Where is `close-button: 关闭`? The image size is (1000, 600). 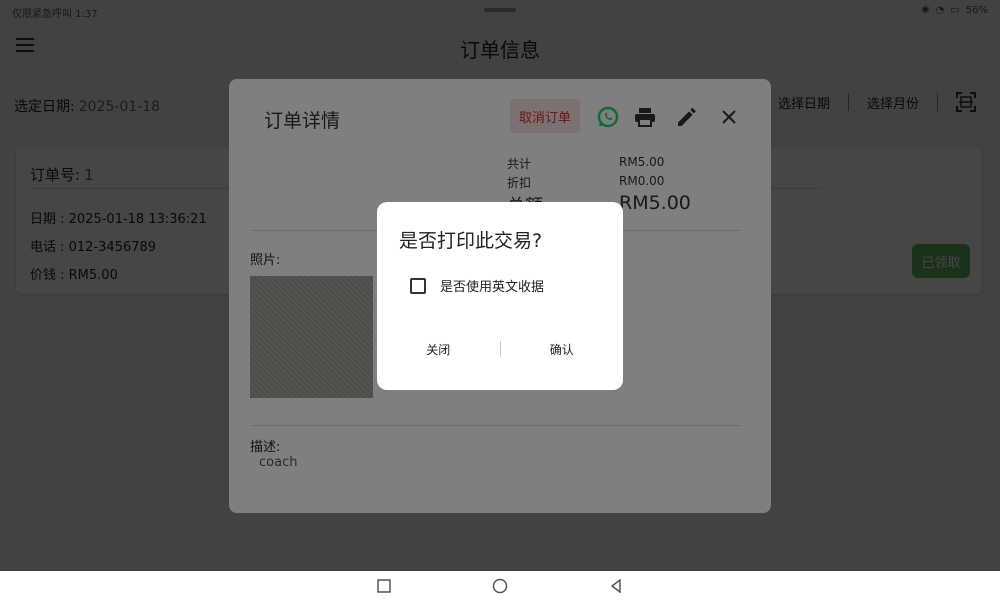 close-button: 关闭 is located at coordinates (438, 349).